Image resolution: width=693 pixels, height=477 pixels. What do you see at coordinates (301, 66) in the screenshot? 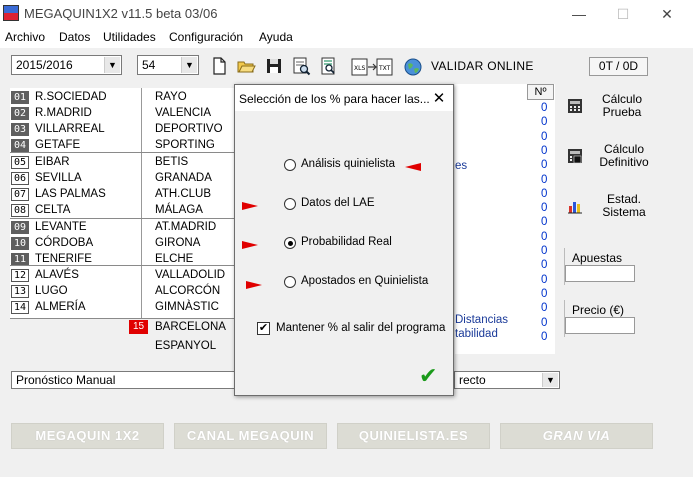
I see `print-preview-icon` at bounding box center [301, 66].